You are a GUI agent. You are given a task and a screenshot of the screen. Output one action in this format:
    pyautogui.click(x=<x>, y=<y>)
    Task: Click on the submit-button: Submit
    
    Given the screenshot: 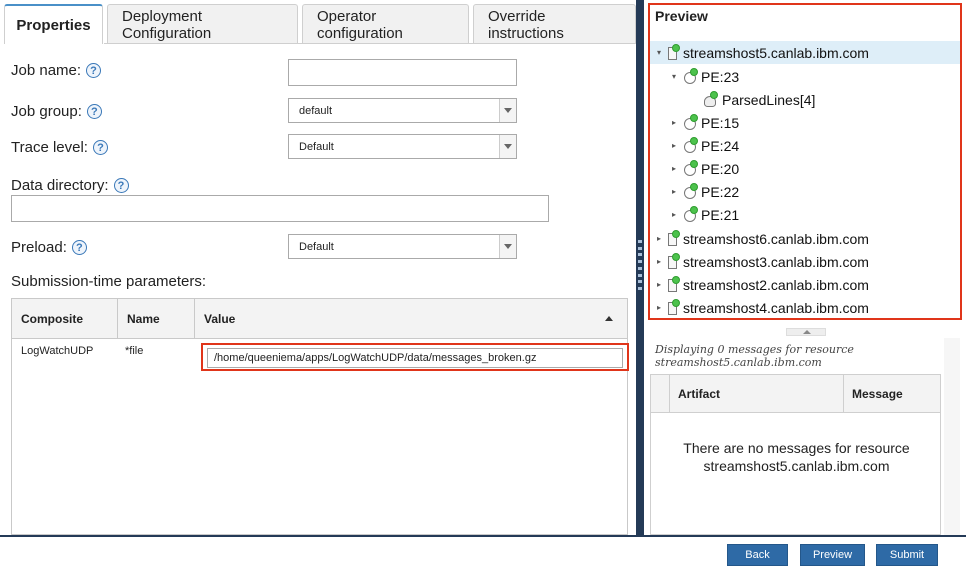 What is the action you would take?
    pyautogui.click(x=907, y=555)
    